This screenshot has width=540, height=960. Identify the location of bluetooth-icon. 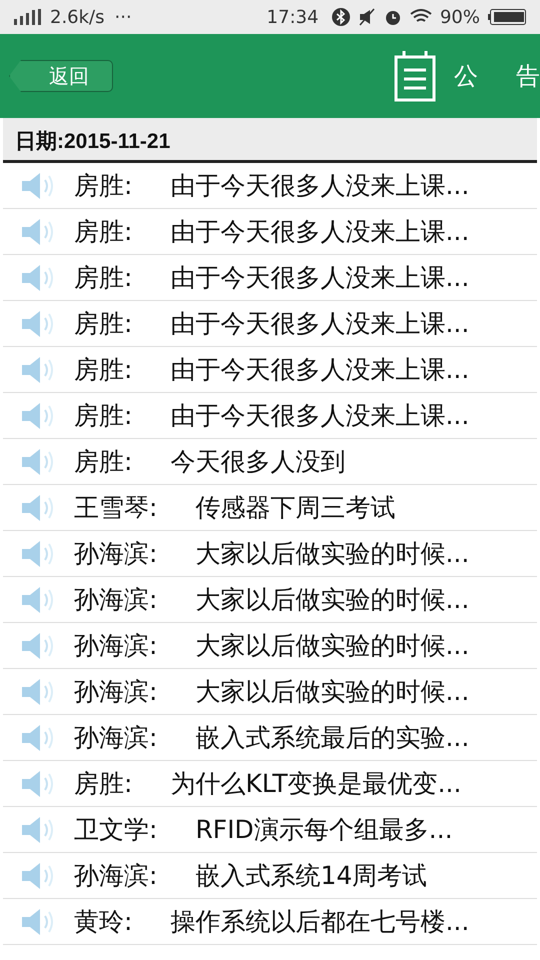
(341, 17).